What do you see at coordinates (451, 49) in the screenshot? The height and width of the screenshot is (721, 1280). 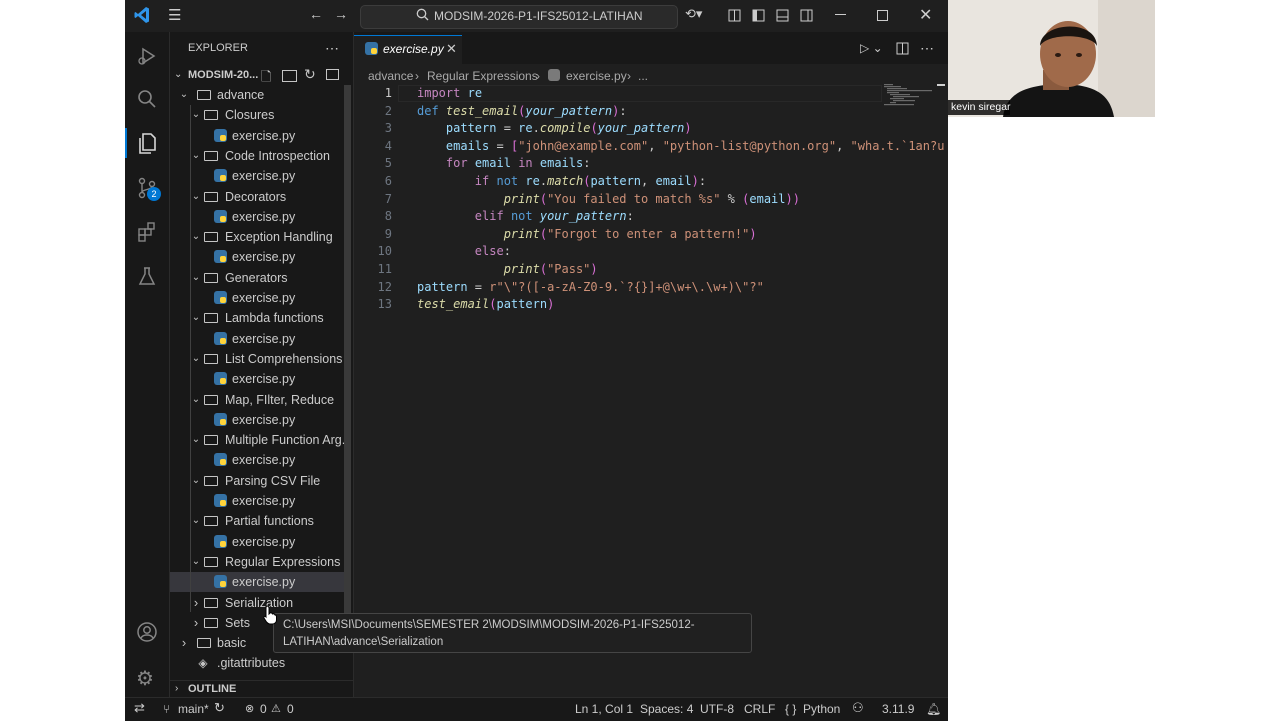 I see `close-tab-icon: ✕` at bounding box center [451, 49].